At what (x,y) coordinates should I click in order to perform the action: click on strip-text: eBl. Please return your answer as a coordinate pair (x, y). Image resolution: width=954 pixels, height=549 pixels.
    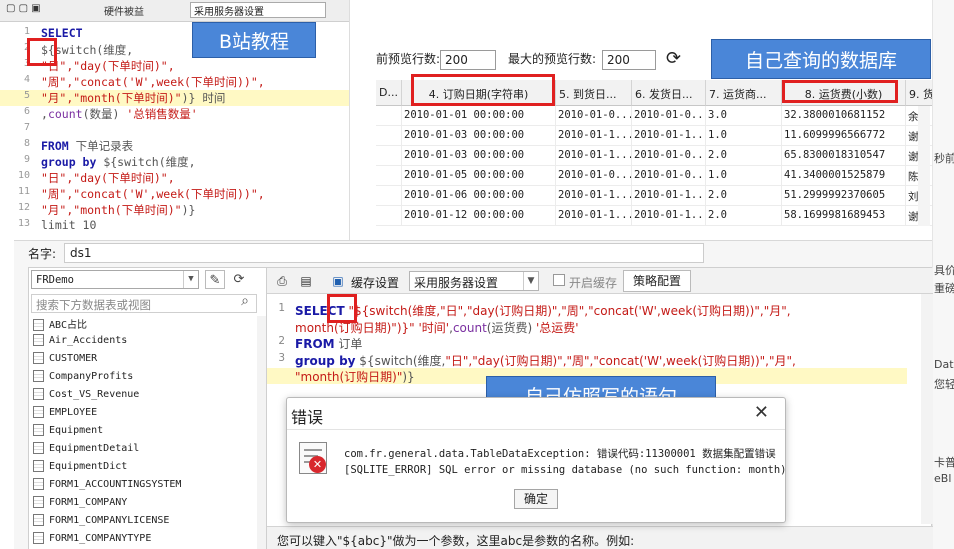
    Looking at the image, I should click on (943, 478).